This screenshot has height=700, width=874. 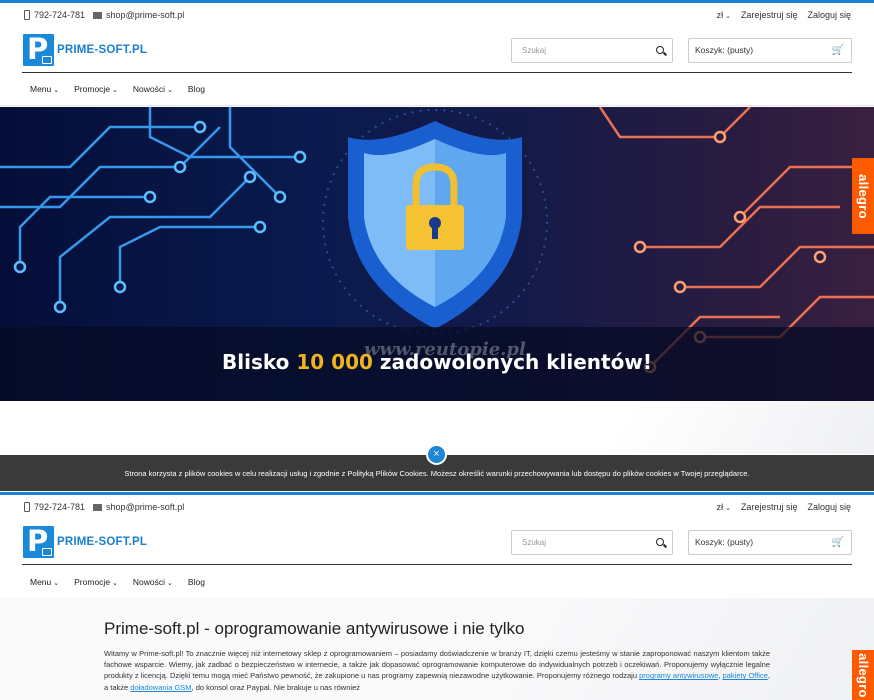 I want to click on close-icon: ×, so click(x=436, y=454).